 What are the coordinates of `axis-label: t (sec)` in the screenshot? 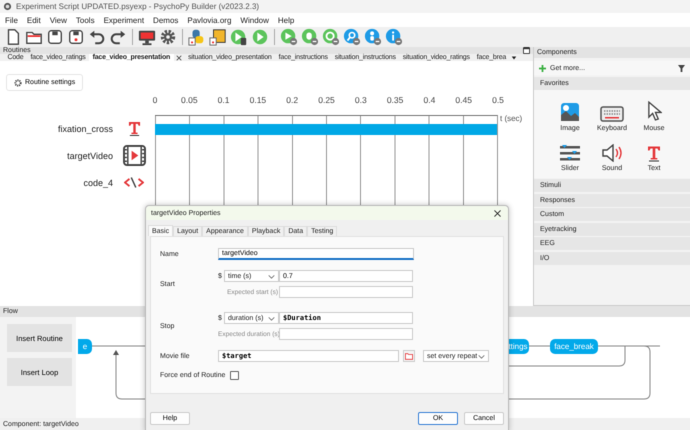 It's located at (510, 119).